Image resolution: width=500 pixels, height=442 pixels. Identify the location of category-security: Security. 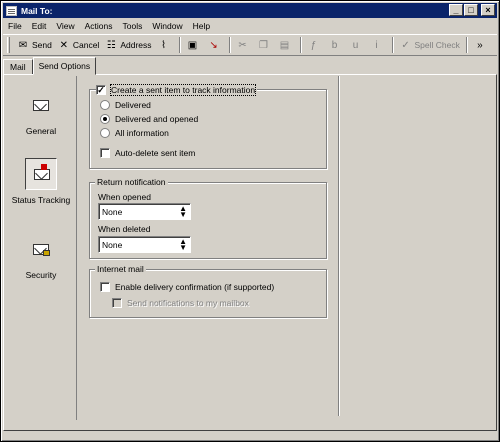
(41, 257).